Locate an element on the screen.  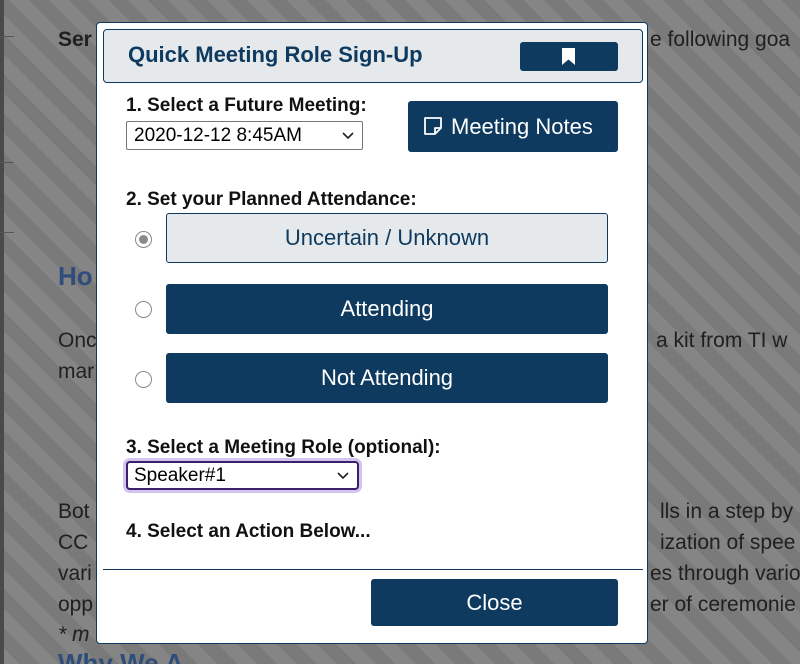
radio-not-attending is located at coordinates (143, 379).